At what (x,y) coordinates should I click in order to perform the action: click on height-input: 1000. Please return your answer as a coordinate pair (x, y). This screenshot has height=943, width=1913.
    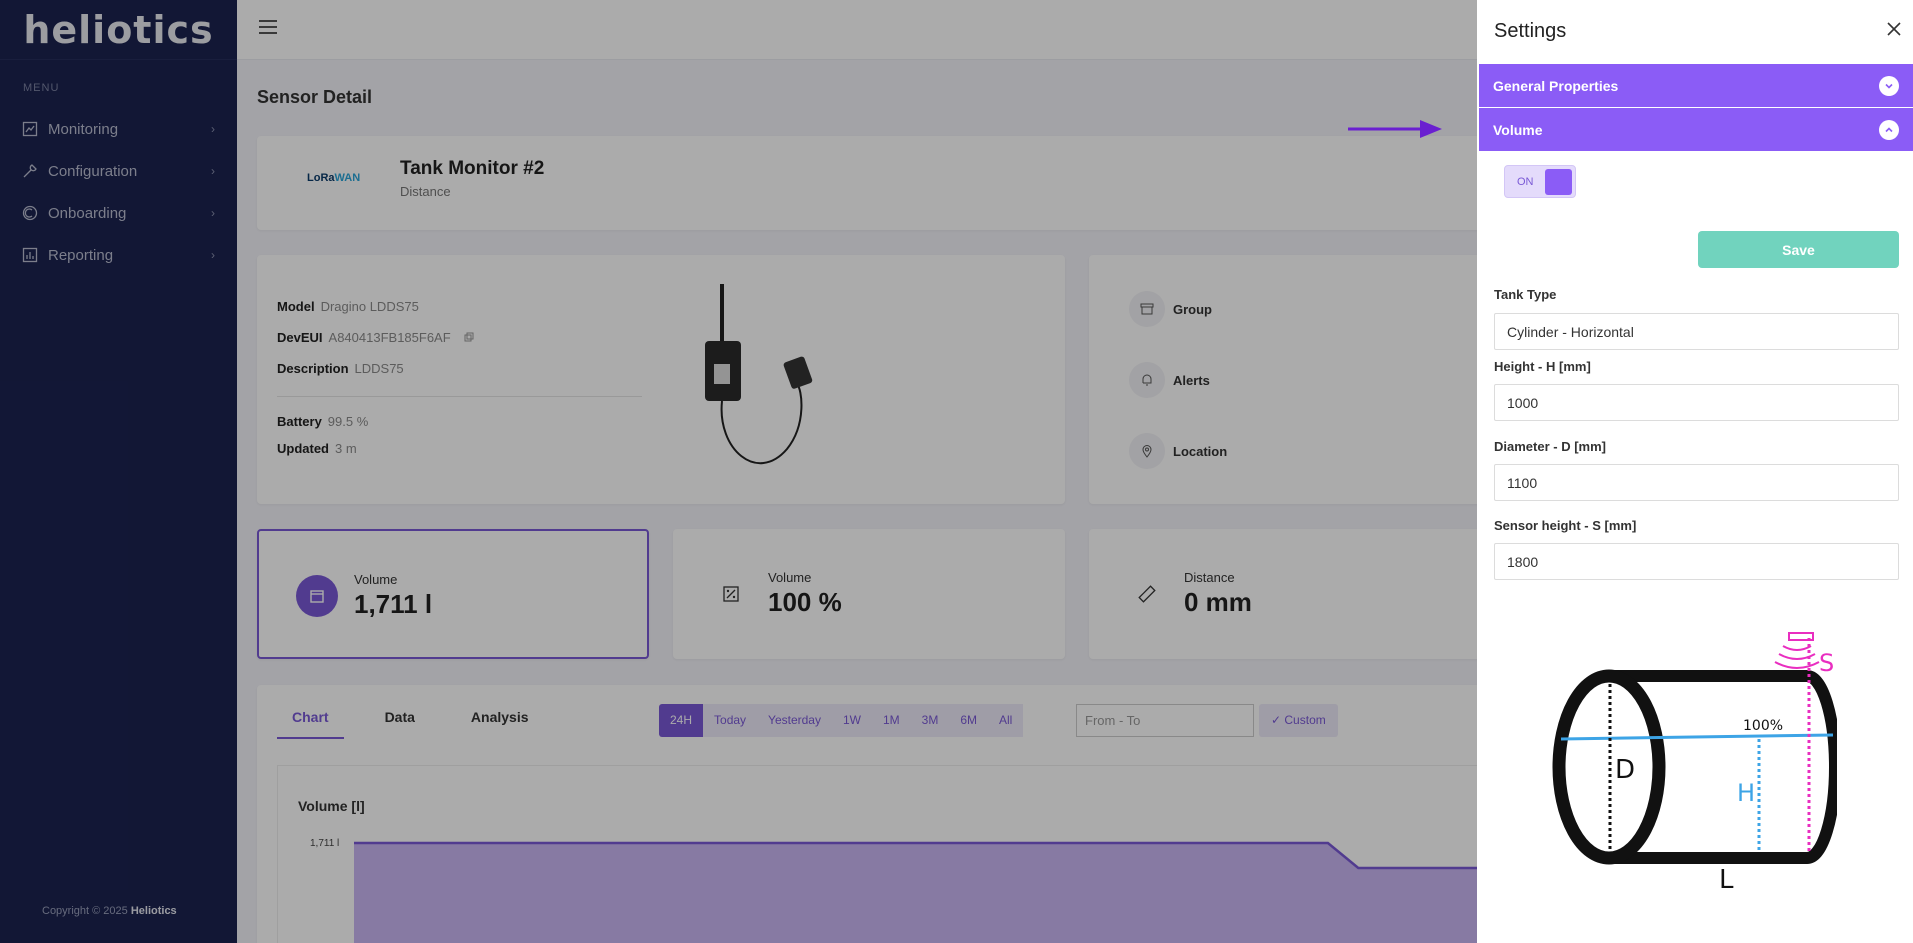
    Looking at the image, I should click on (1696, 402).